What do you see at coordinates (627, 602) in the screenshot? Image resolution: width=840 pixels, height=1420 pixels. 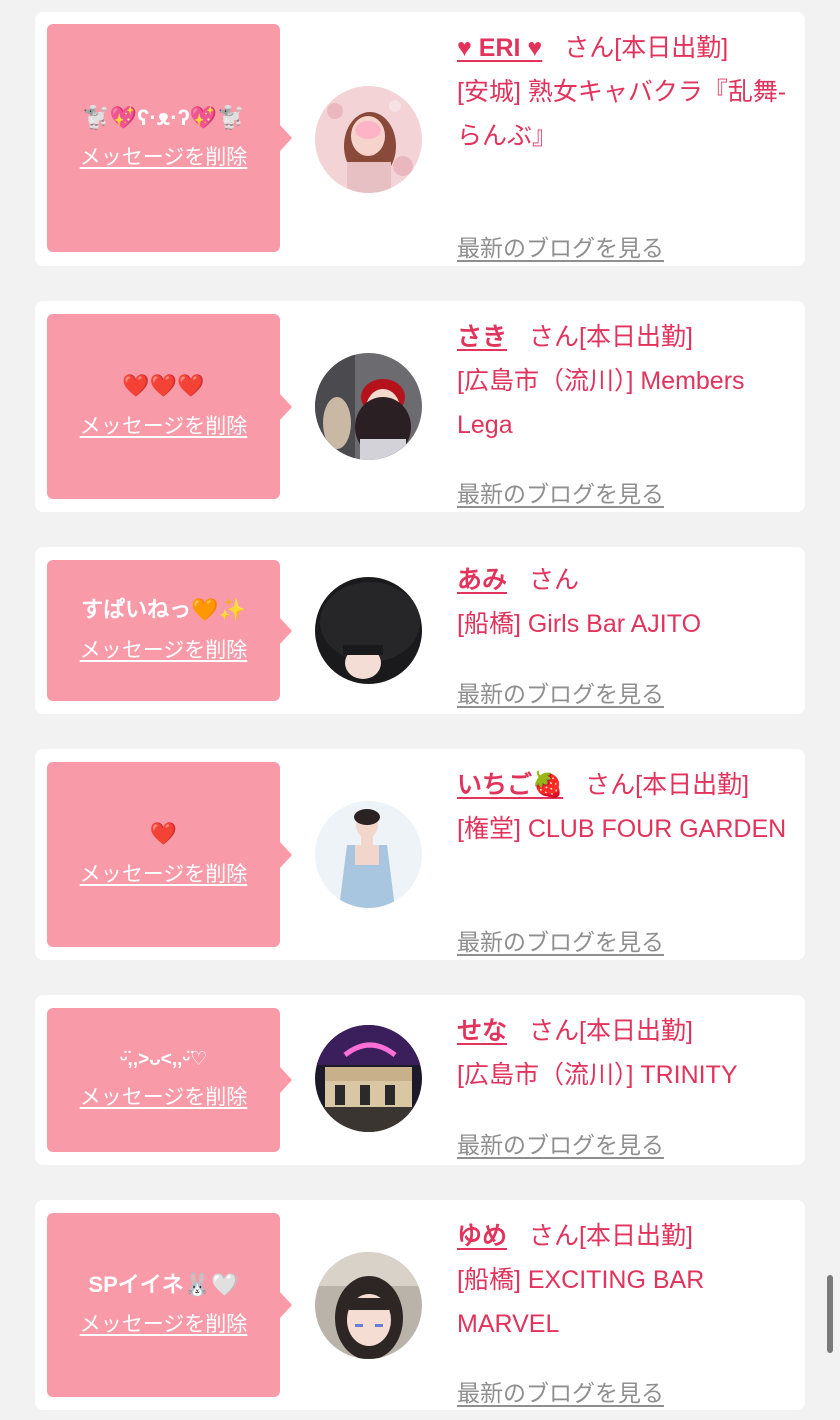 I see `info-lines: あみ さん [船橋] Girls Bar AJITO` at bounding box center [627, 602].